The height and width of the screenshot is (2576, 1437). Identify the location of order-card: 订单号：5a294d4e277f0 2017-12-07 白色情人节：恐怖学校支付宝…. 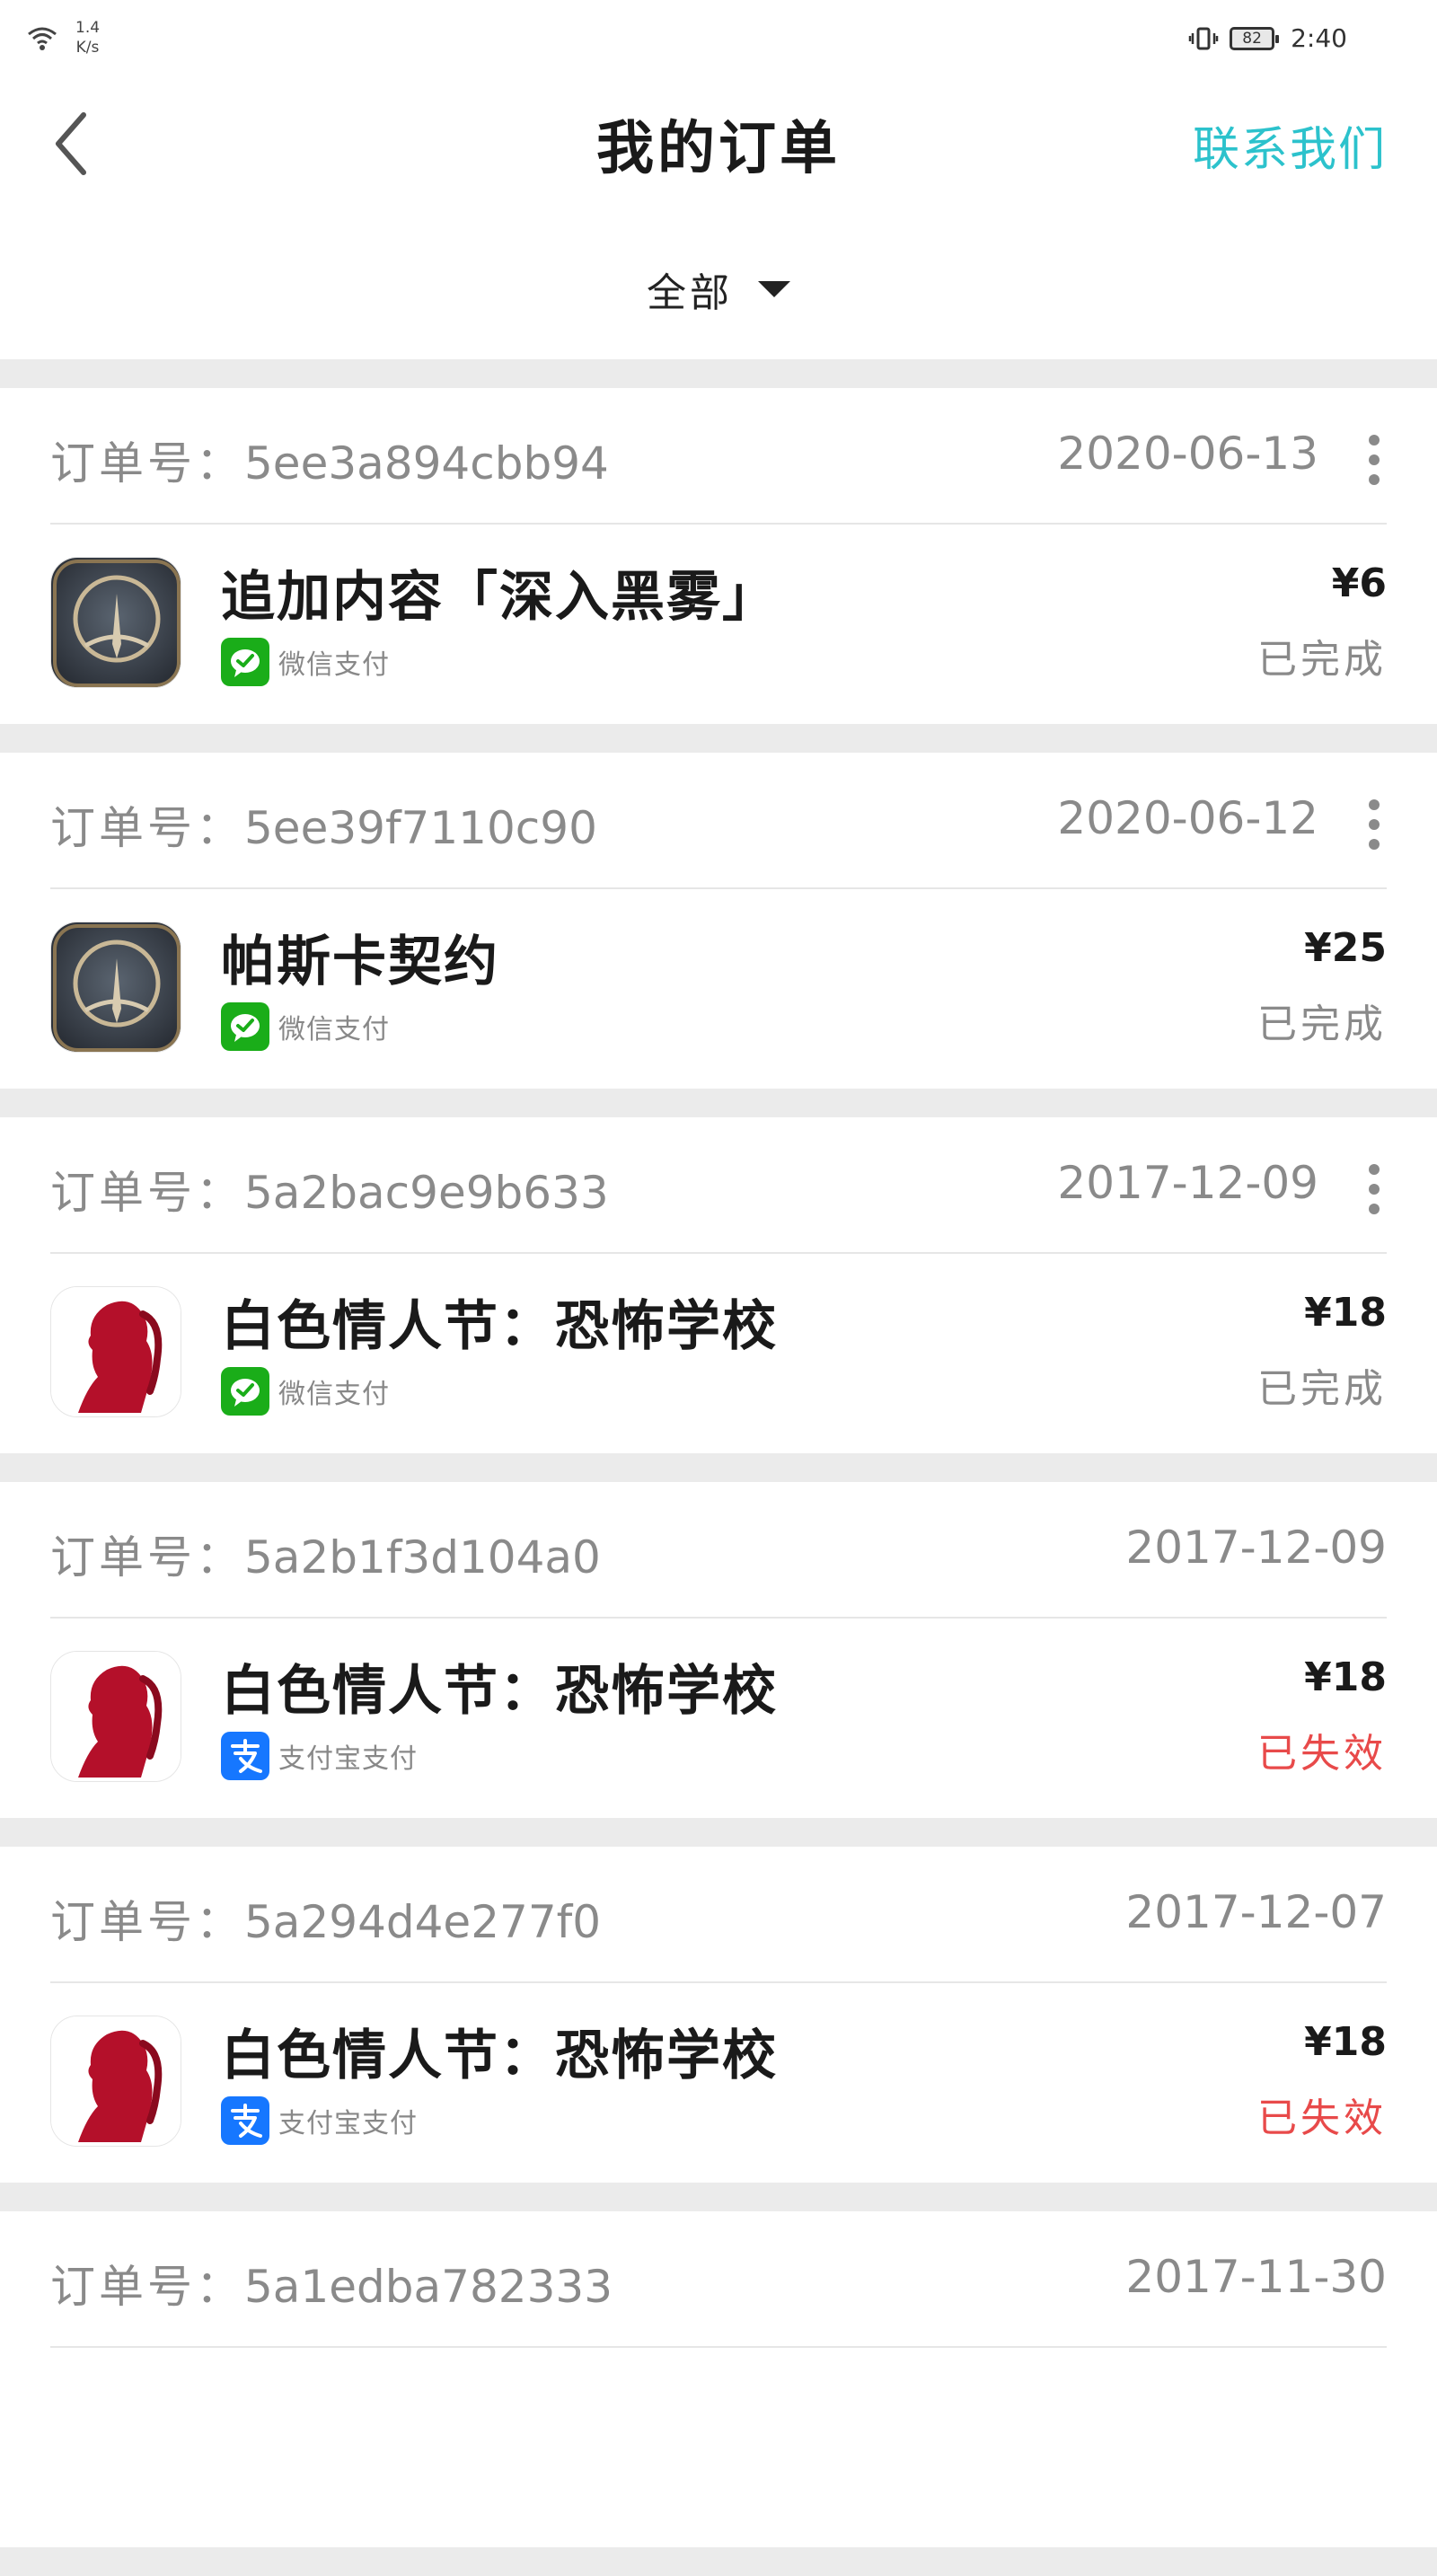
(718, 2015).